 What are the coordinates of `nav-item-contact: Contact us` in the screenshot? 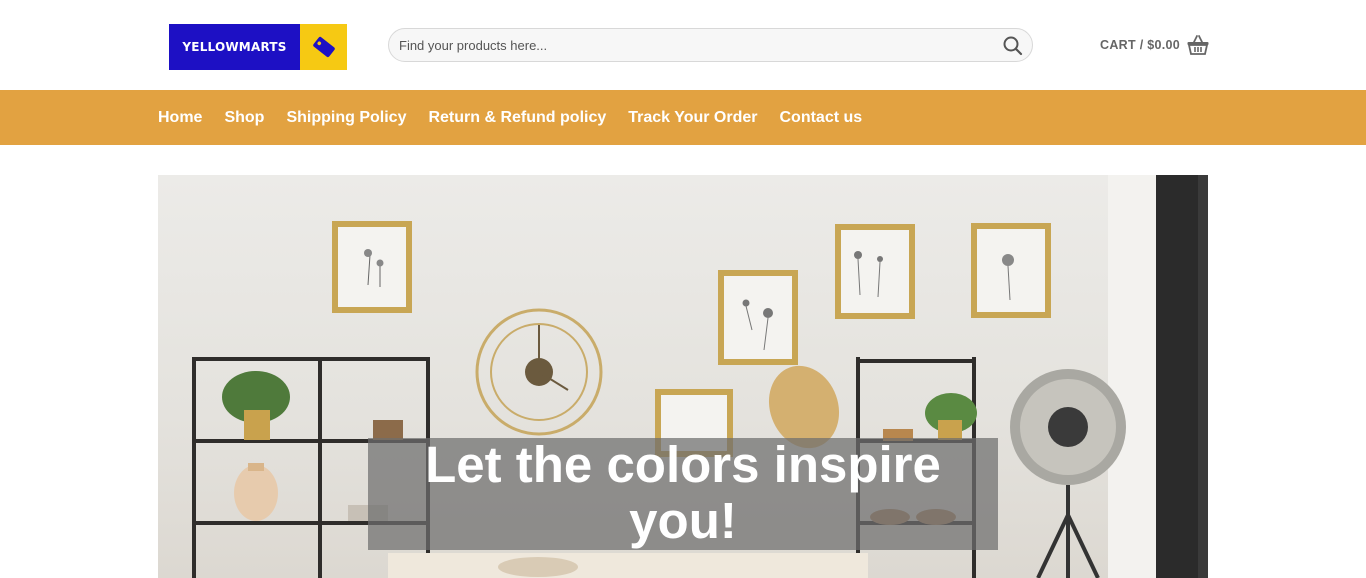 It's located at (821, 118).